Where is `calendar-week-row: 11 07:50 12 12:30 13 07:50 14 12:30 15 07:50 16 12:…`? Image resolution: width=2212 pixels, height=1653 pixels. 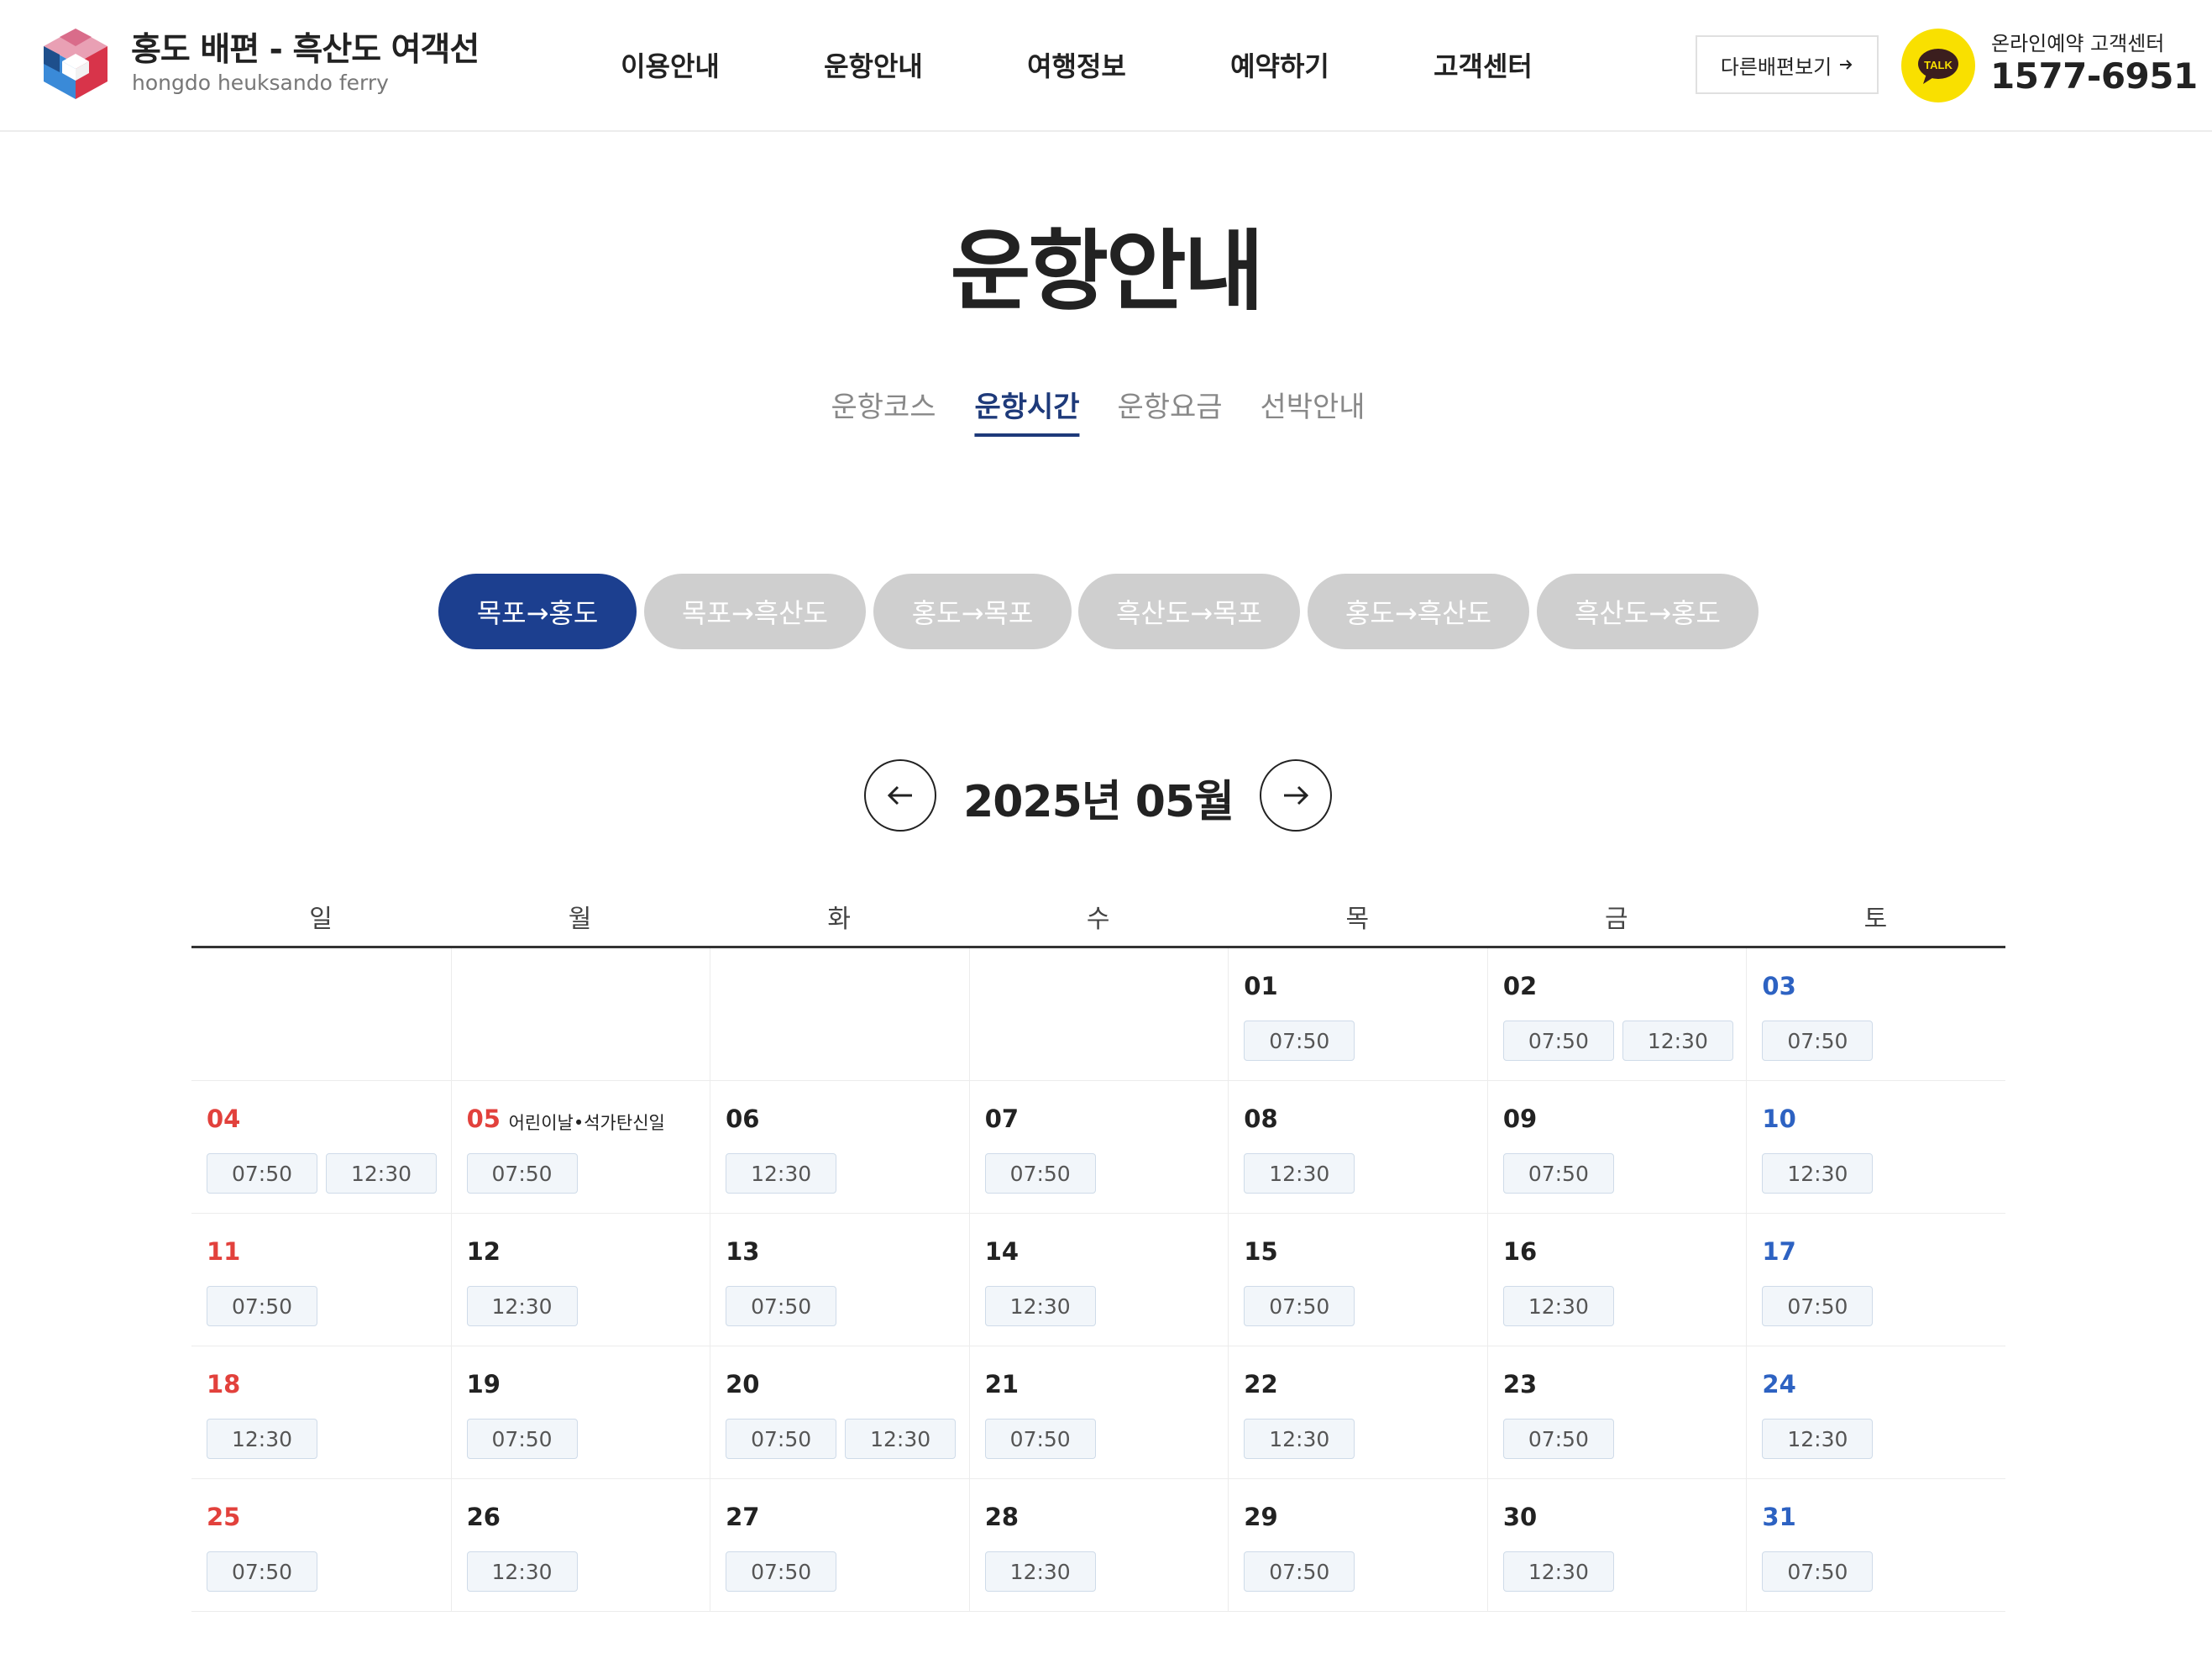 calendar-week-row: 11 07:50 12 12:30 13 07:50 14 12:30 15 07:50 16 12:… is located at coordinates (1098, 1280).